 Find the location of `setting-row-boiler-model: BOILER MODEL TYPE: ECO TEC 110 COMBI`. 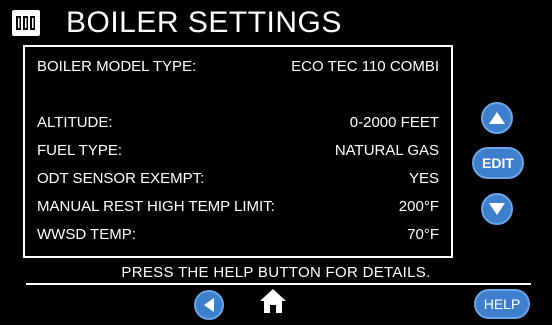

setting-row-boiler-model: BOILER MODEL TYPE: ECO TEC 110 COMBI is located at coordinates (238, 67).